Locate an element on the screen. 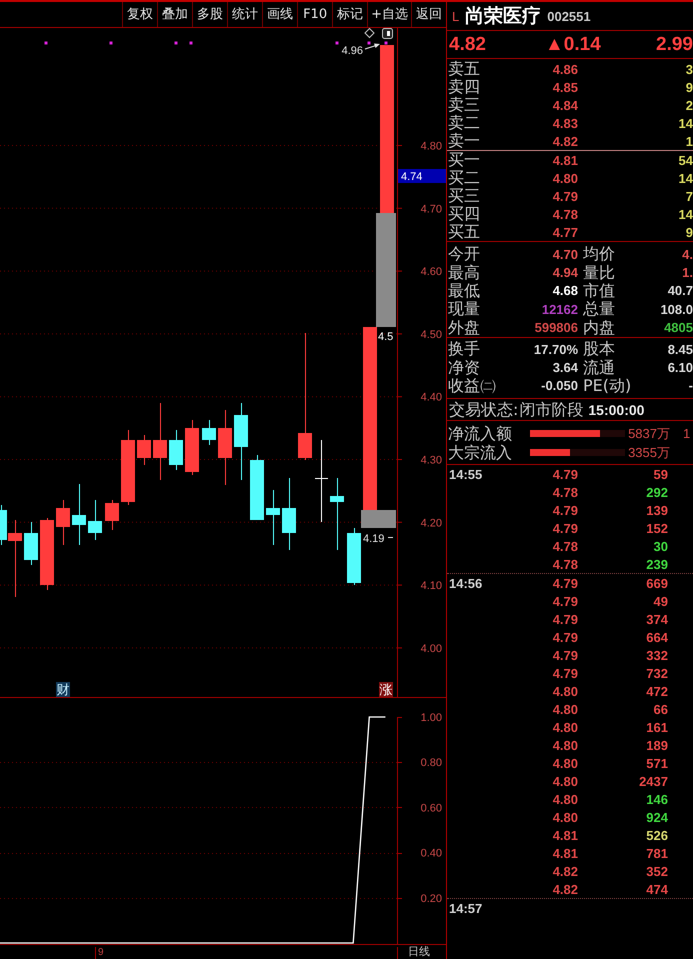 Image resolution: width=693 pixels, height=959 pixels. stat-value: 6.10 is located at coordinates (680, 368).